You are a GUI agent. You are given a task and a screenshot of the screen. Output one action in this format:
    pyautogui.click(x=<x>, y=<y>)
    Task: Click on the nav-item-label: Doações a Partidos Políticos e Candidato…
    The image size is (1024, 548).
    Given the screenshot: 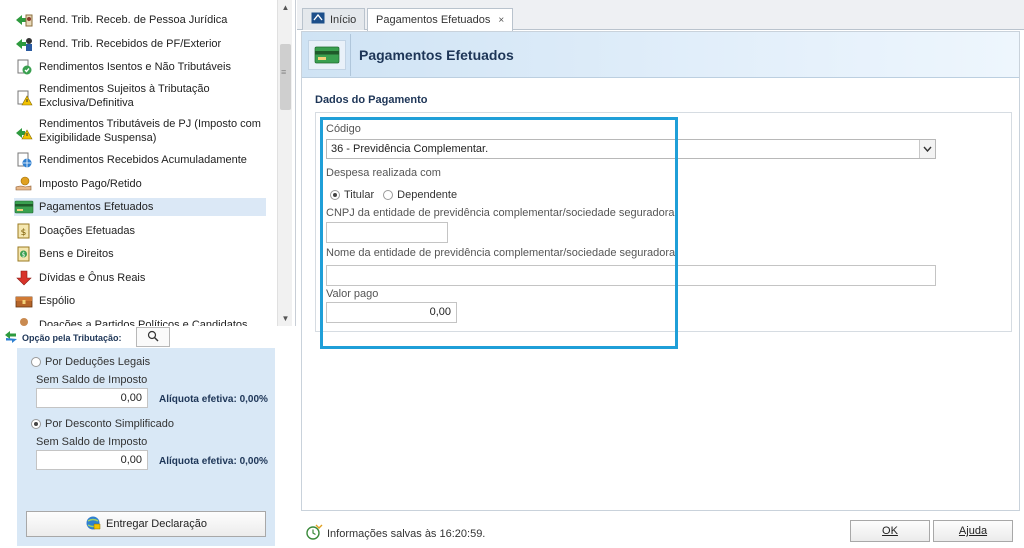 What is the action you would take?
    pyautogui.click(x=143, y=322)
    